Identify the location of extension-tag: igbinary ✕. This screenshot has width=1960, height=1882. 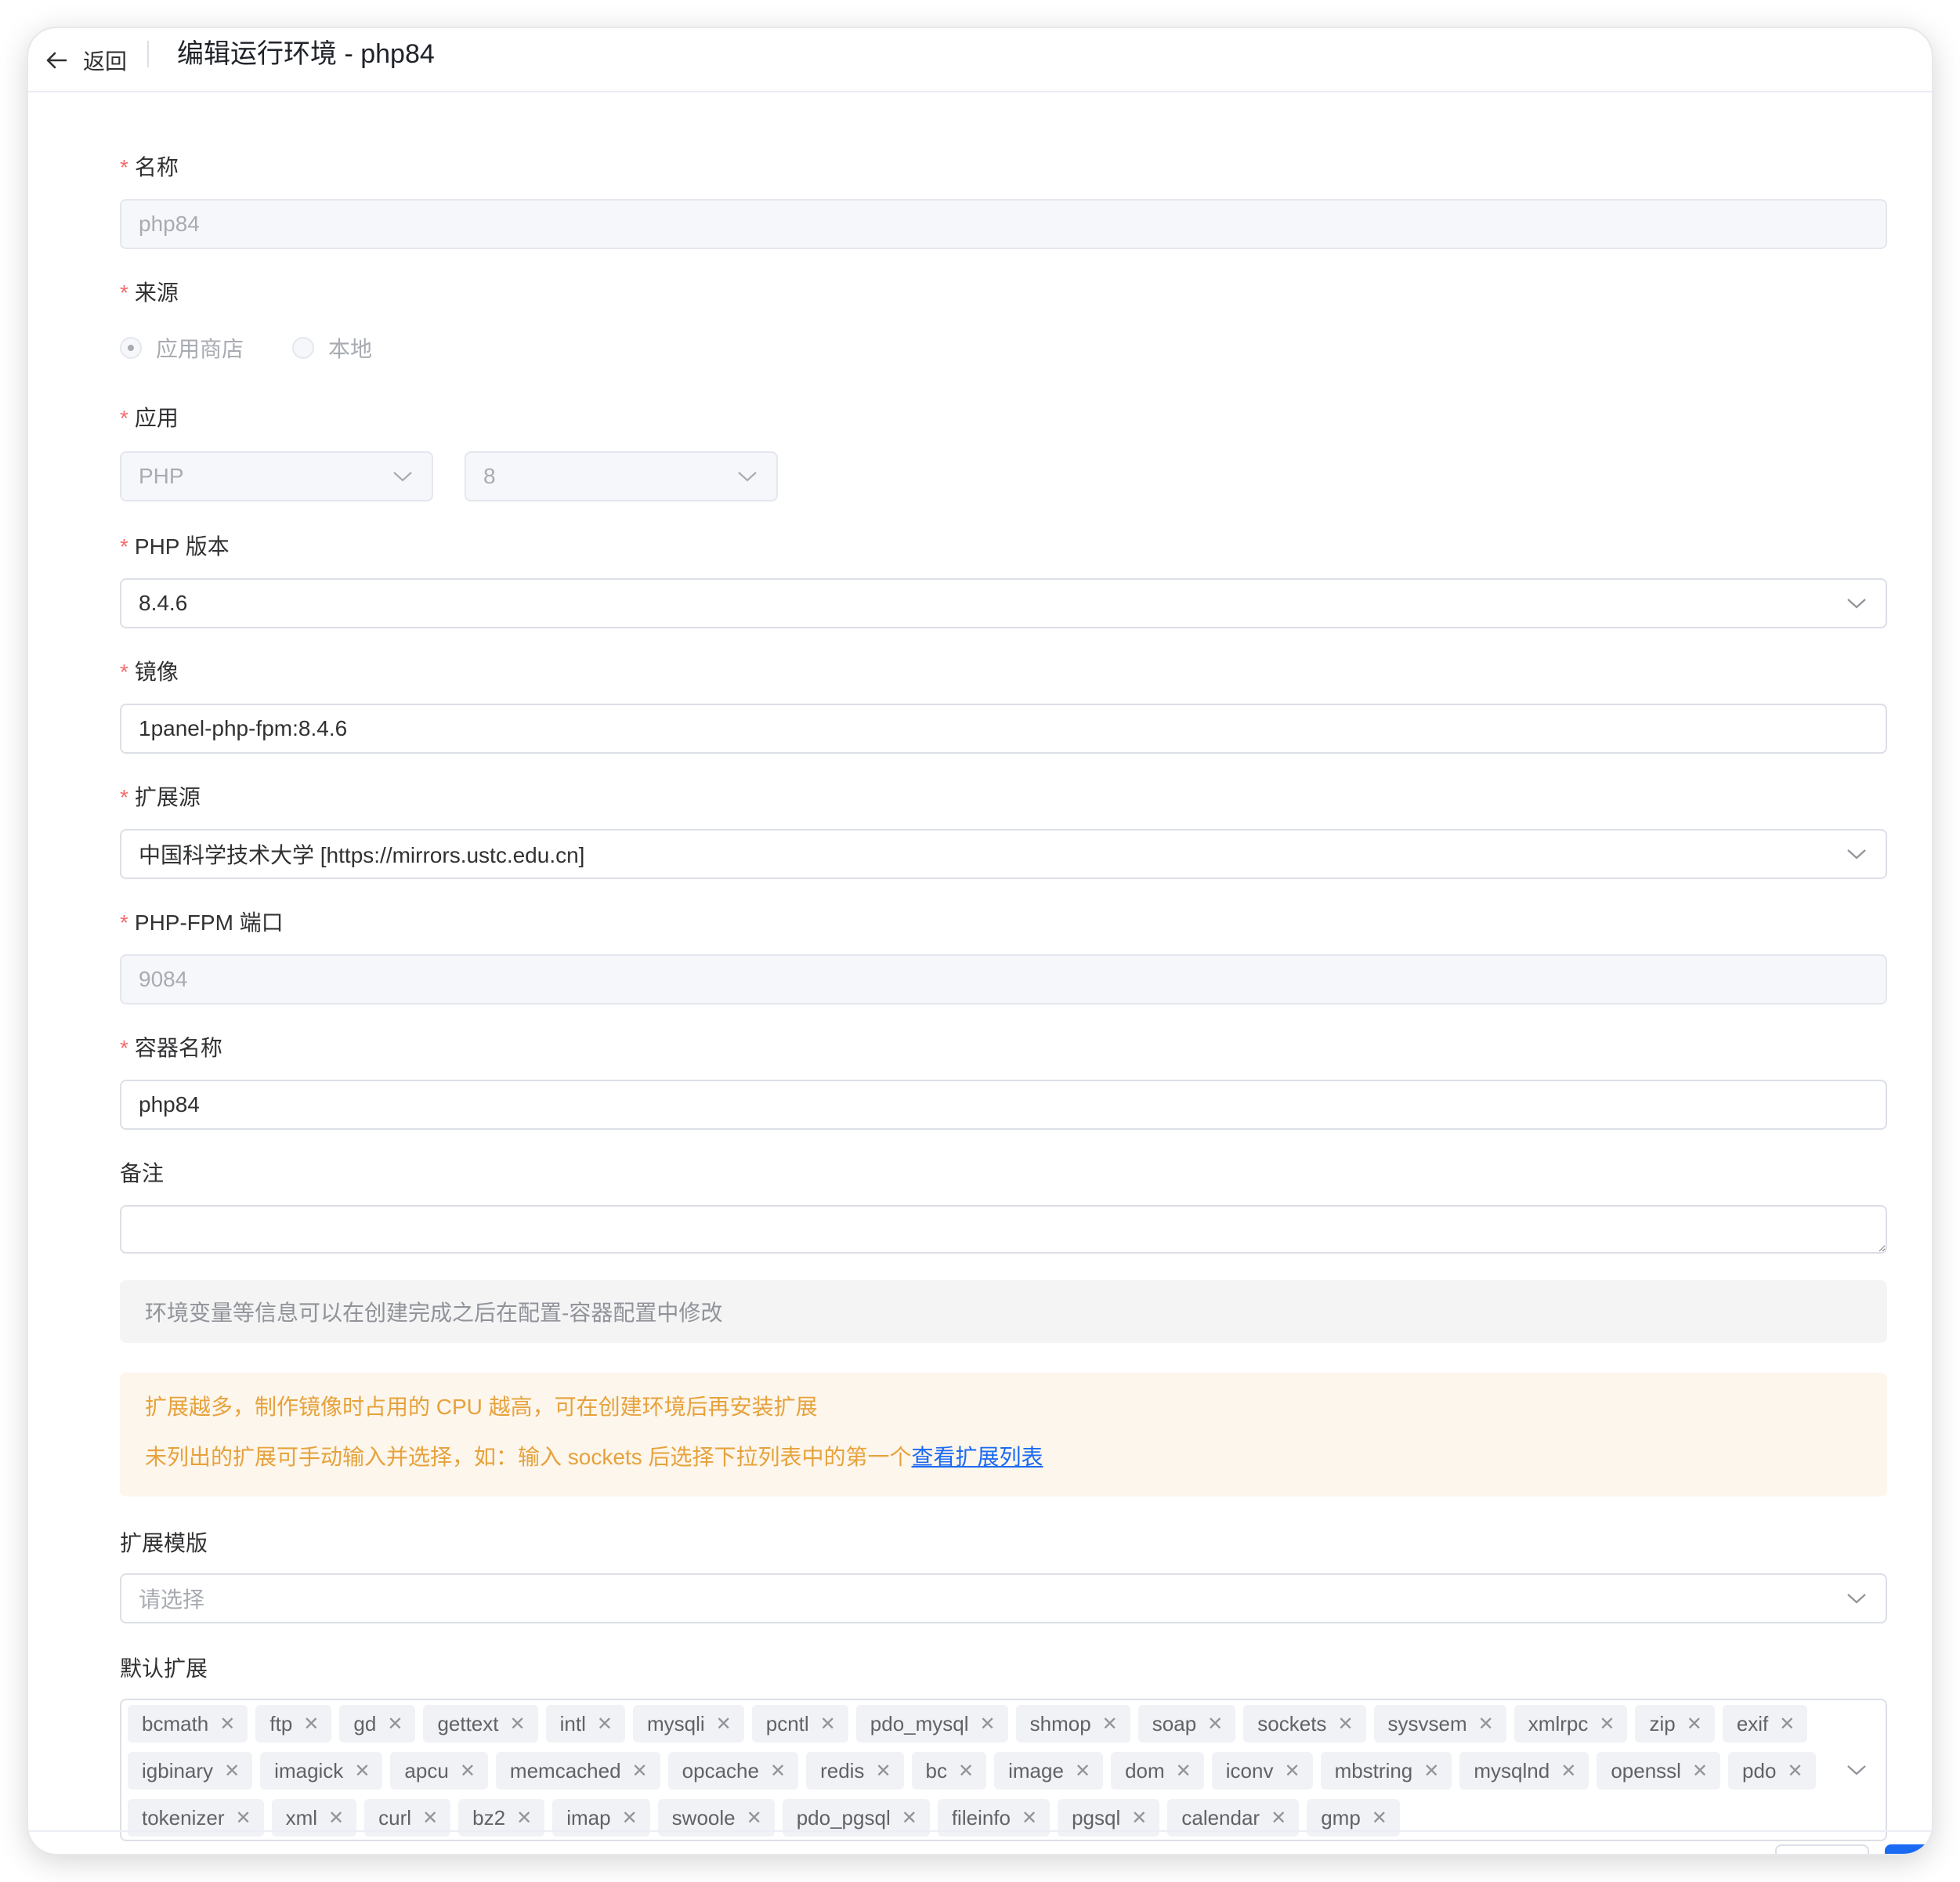
(191, 1771).